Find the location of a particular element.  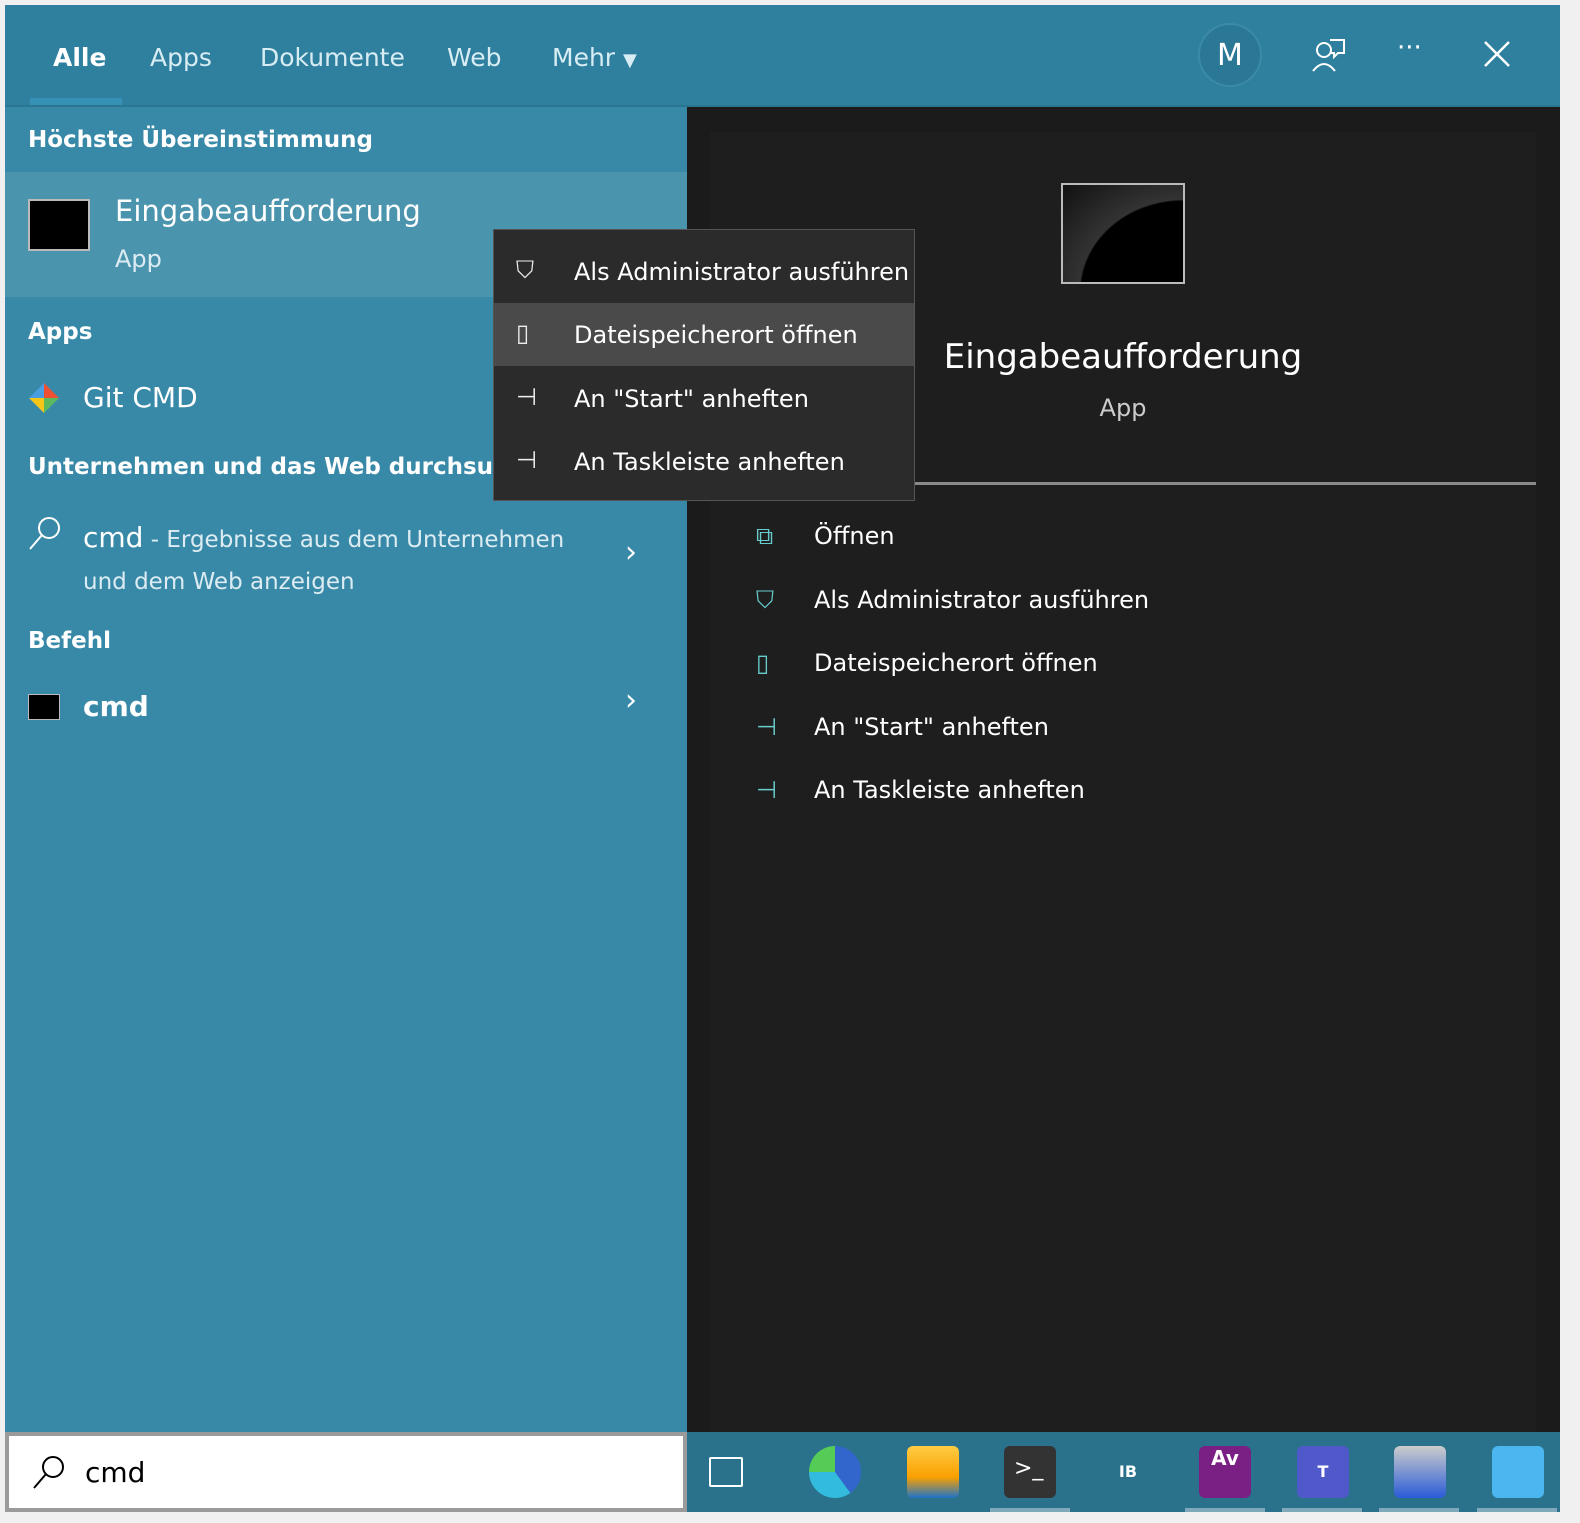

file-explorer-icon is located at coordinates (933, 1472).